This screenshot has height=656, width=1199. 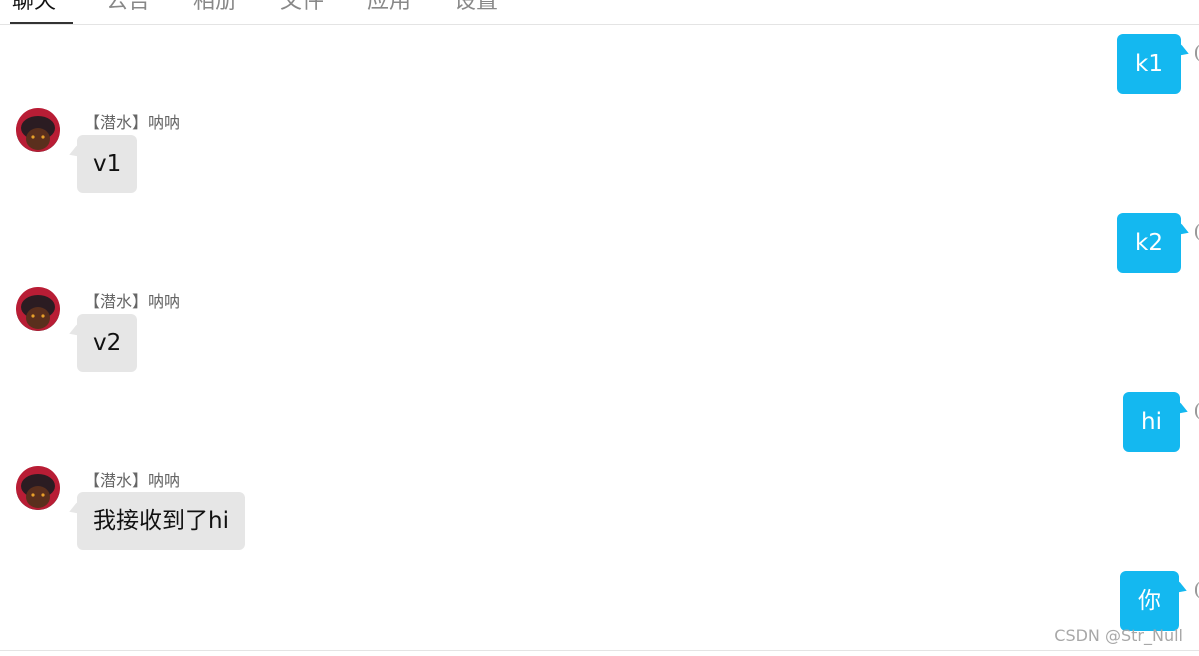 I want to click on tab-apps: 应用, so click(x=389, y=10).